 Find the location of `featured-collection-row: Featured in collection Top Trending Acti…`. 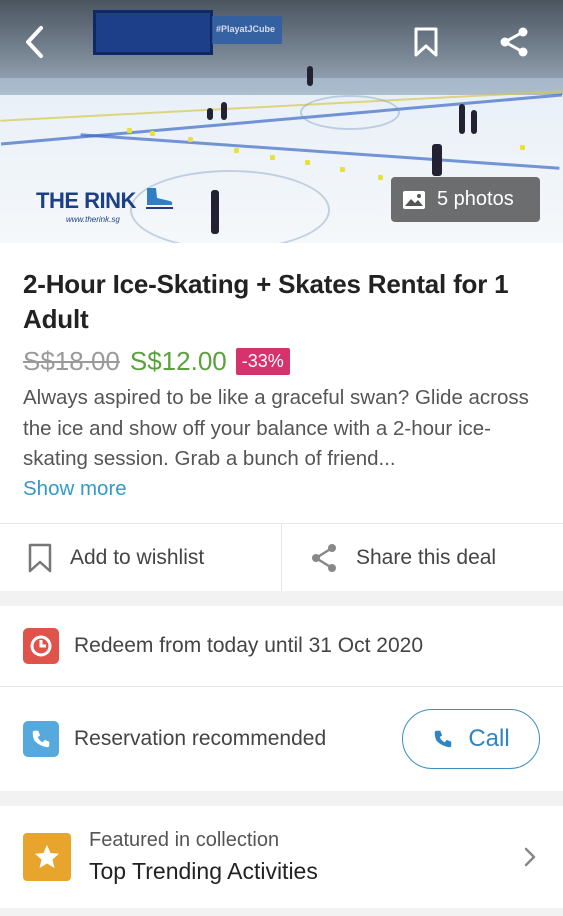

featured-collection-row: Featured in collection Top Trending Acti… is located at coordinates (281, 857).